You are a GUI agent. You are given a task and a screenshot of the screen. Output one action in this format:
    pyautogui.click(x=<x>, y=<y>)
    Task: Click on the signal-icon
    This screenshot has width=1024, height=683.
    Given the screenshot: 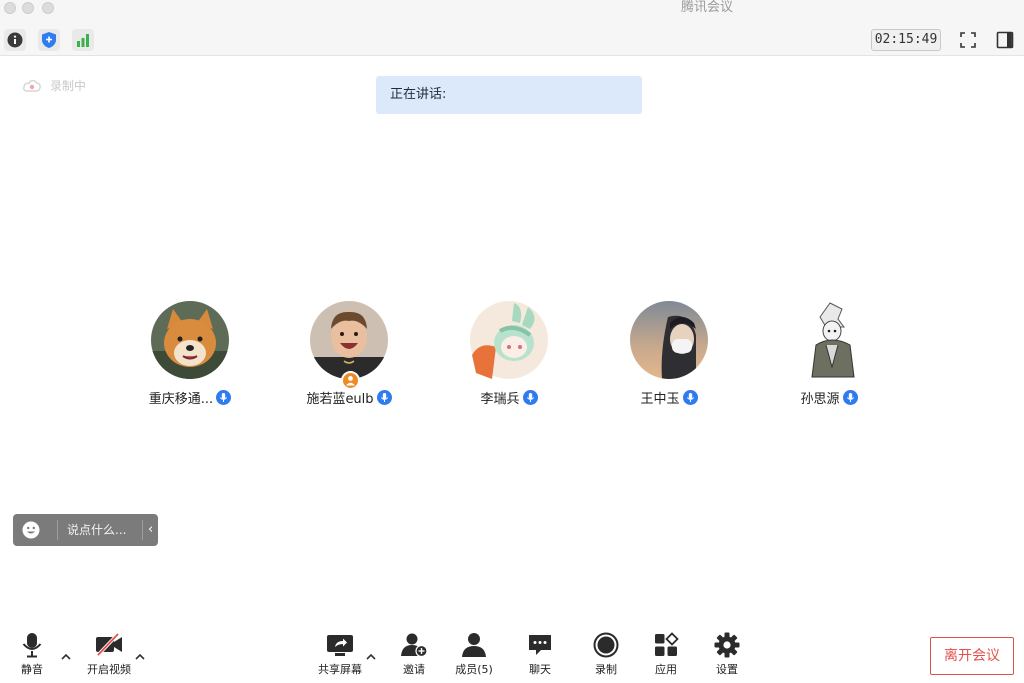 What is the action you would take?
    pyautogui.click(x=83, y=40)
    